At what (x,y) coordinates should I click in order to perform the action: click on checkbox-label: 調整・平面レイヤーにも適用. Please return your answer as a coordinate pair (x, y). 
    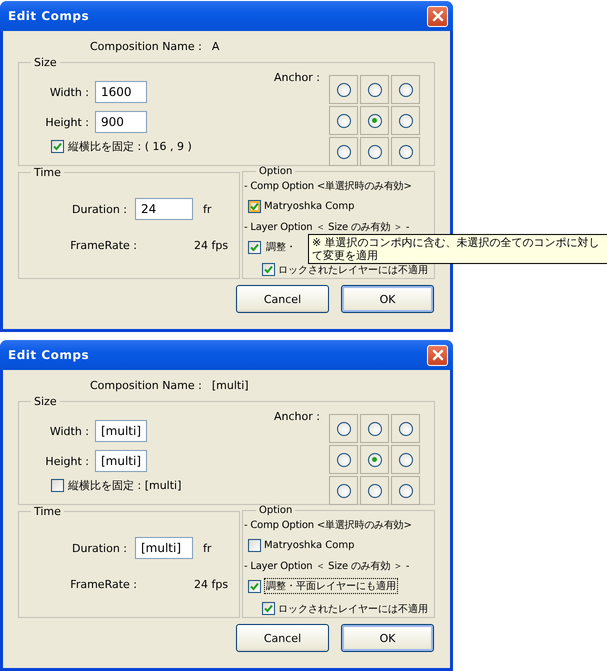
    Looking at the image, I should click on (331, 586).